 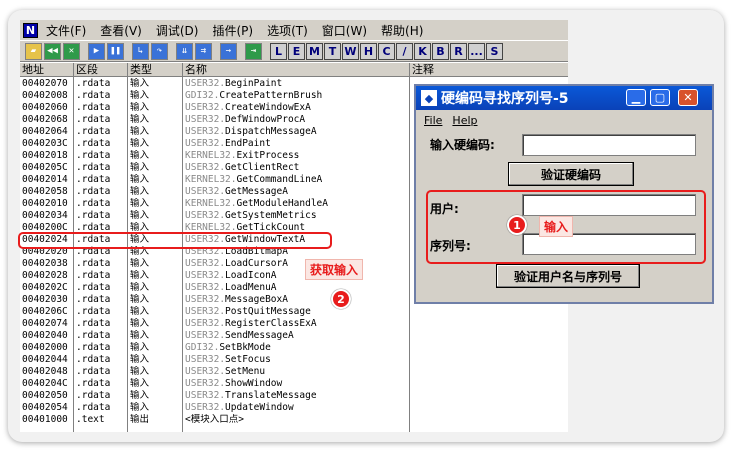 I want to click on dialog-menu-file: File, so click(x=433, y=120).